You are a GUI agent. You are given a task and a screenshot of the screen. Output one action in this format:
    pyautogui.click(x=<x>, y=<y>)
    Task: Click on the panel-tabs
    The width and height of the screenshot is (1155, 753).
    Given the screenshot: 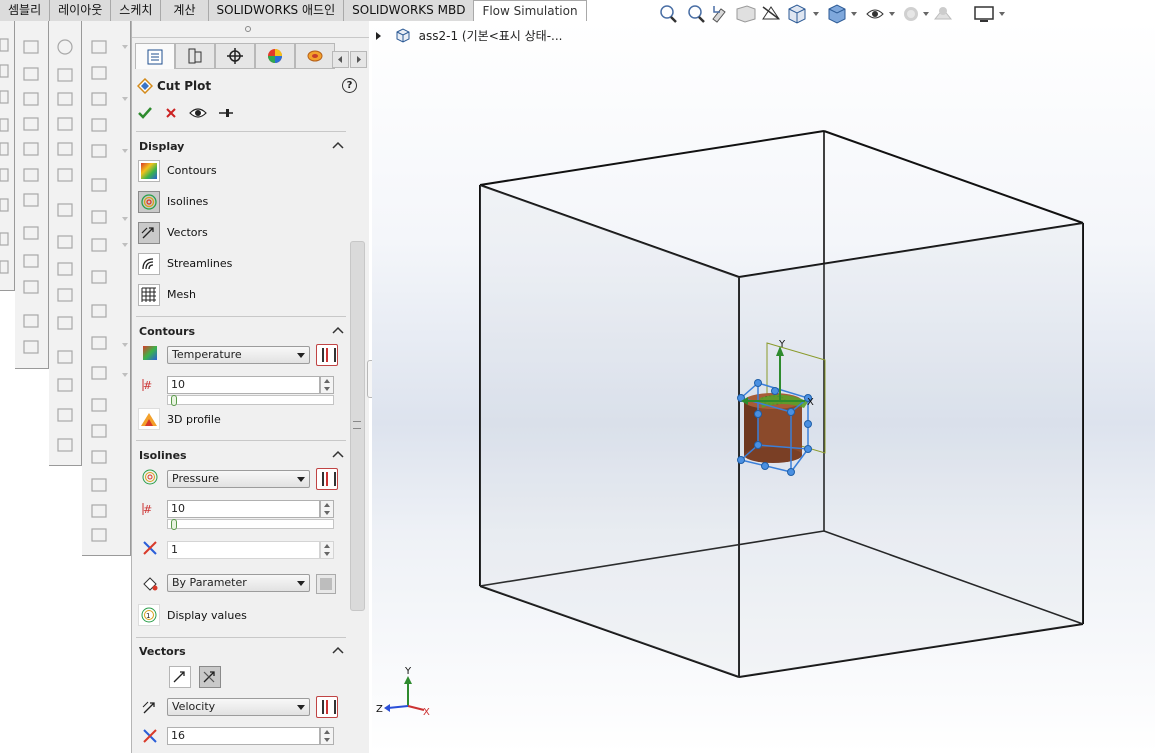 What is the action you would take?
    pyautogui.click(x=250, y=56)
    